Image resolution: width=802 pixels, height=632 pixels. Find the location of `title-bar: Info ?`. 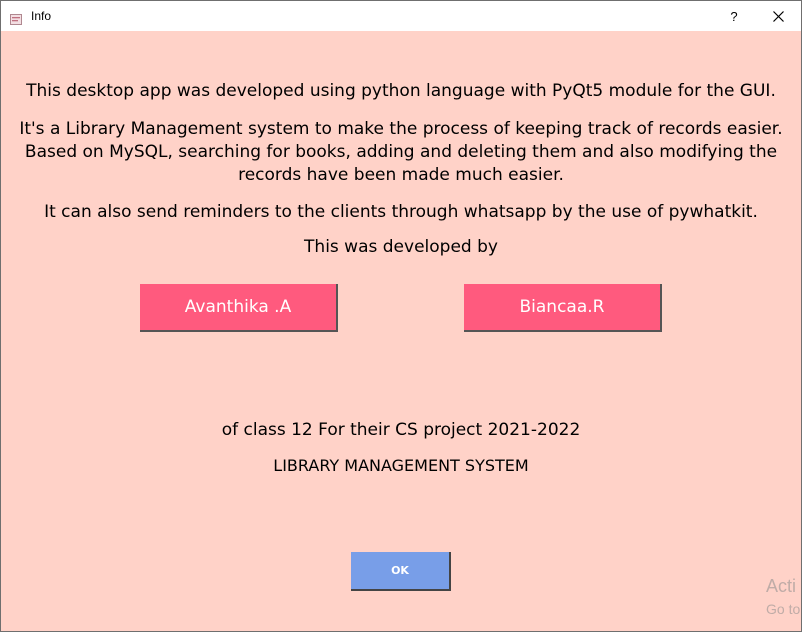

title-bar: Info ? is located at coordinates (401, 16).